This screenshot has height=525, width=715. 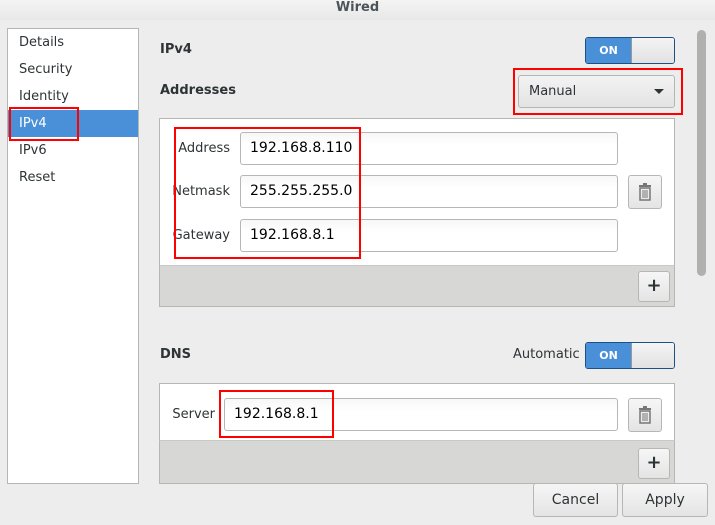 What do you see at coordinates (608, 50) in the screenshot?
I see `ipv4-toggle-label: ON` at bounding box center [608, 50].